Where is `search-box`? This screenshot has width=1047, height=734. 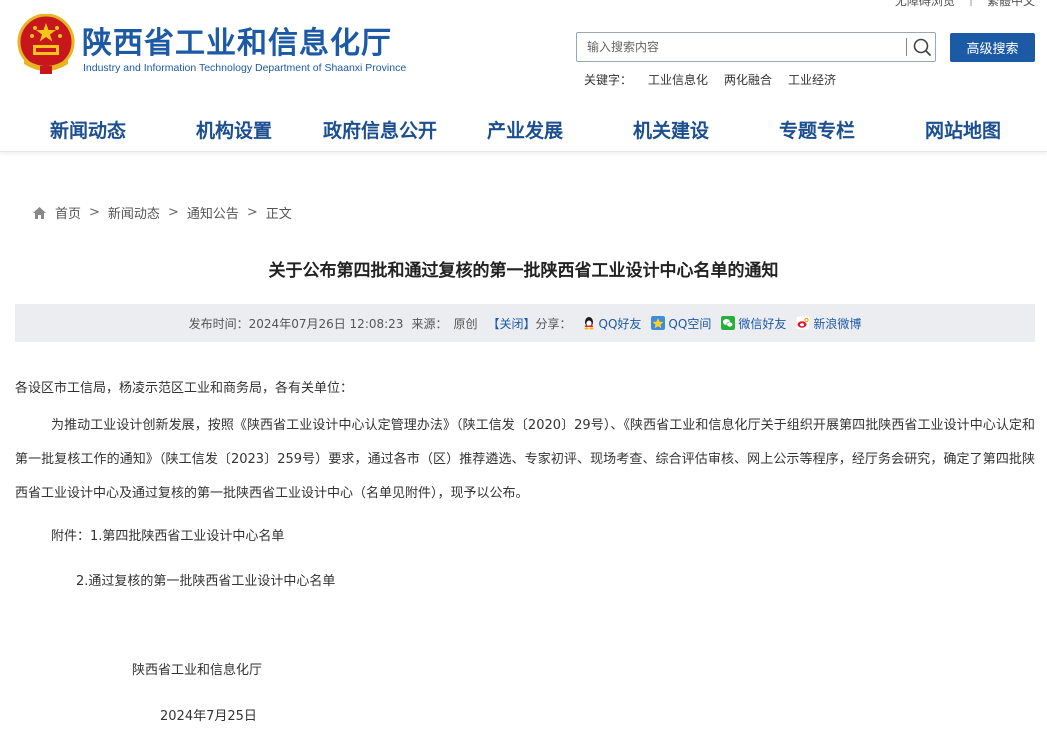 search-box is located at coordinates (756, 47).